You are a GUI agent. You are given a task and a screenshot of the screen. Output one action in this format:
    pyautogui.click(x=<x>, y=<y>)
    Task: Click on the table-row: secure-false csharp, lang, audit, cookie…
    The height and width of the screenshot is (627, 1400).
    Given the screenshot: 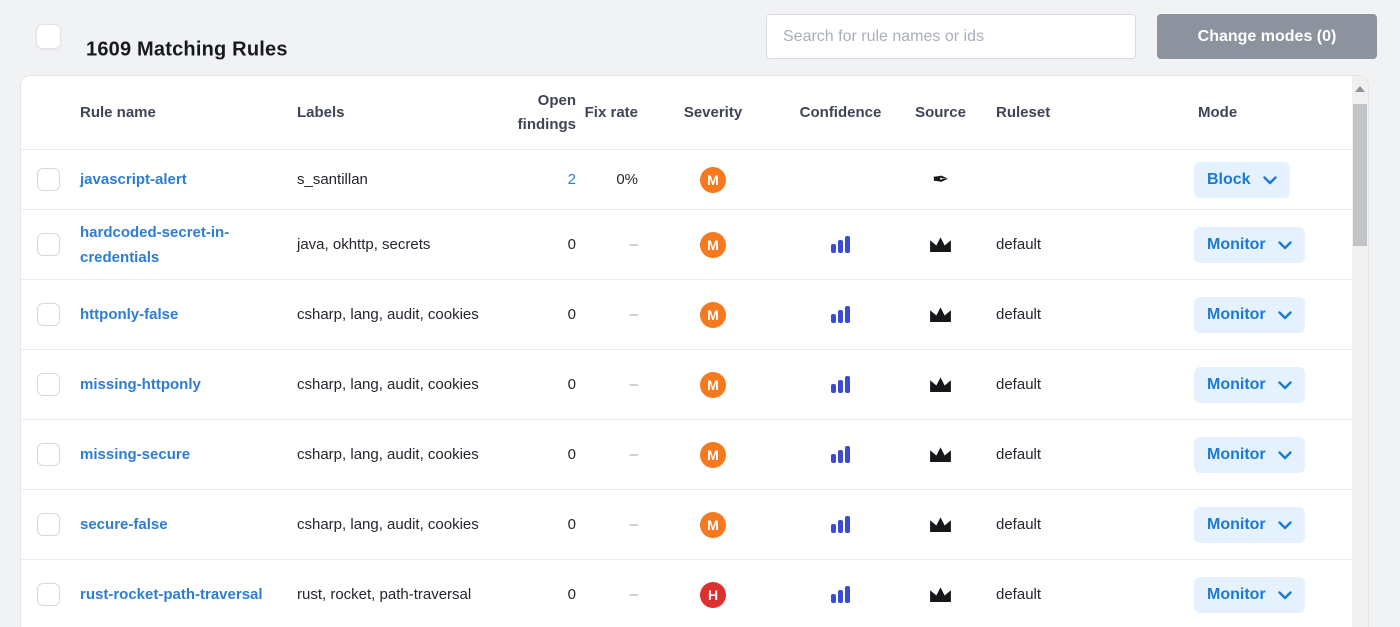 What is the action you would take?
    pyautogui.click(x=686, y=524)
    